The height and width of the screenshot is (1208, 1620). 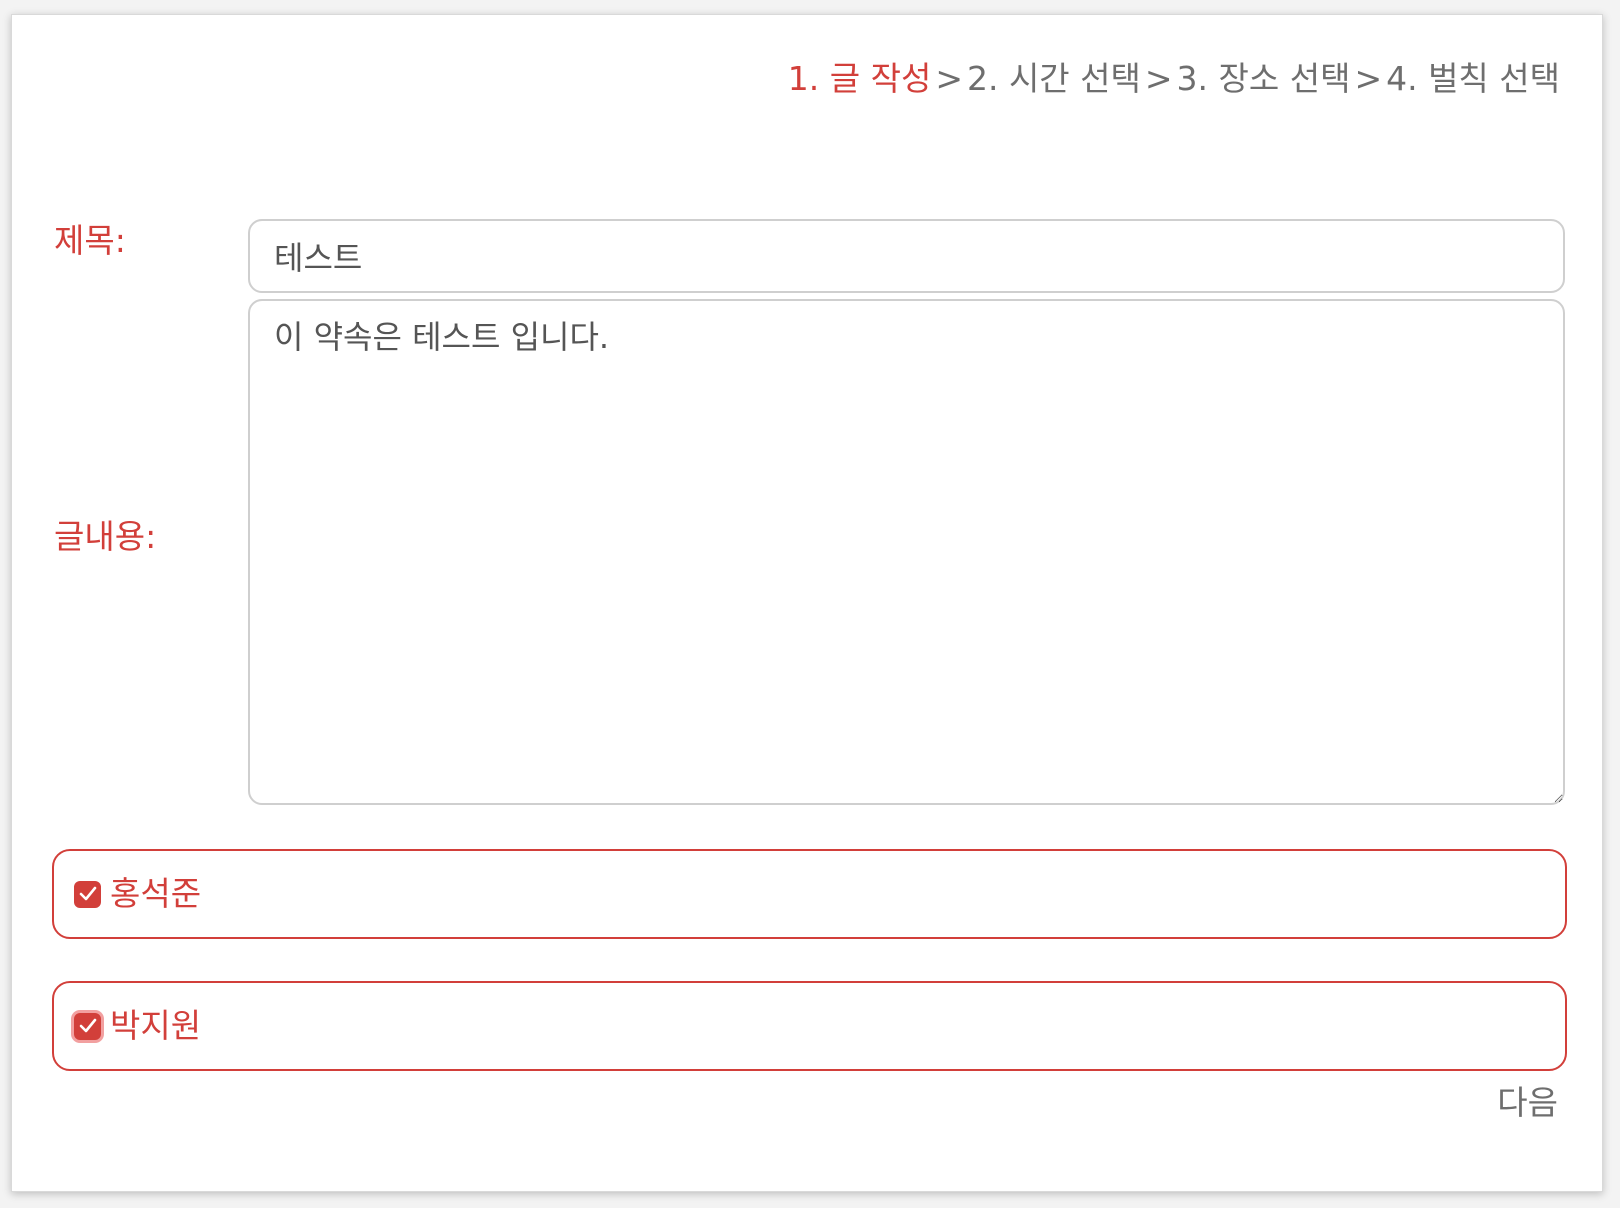 I want to click on member-option-1: 홍석준, so click(x=809, y=894).